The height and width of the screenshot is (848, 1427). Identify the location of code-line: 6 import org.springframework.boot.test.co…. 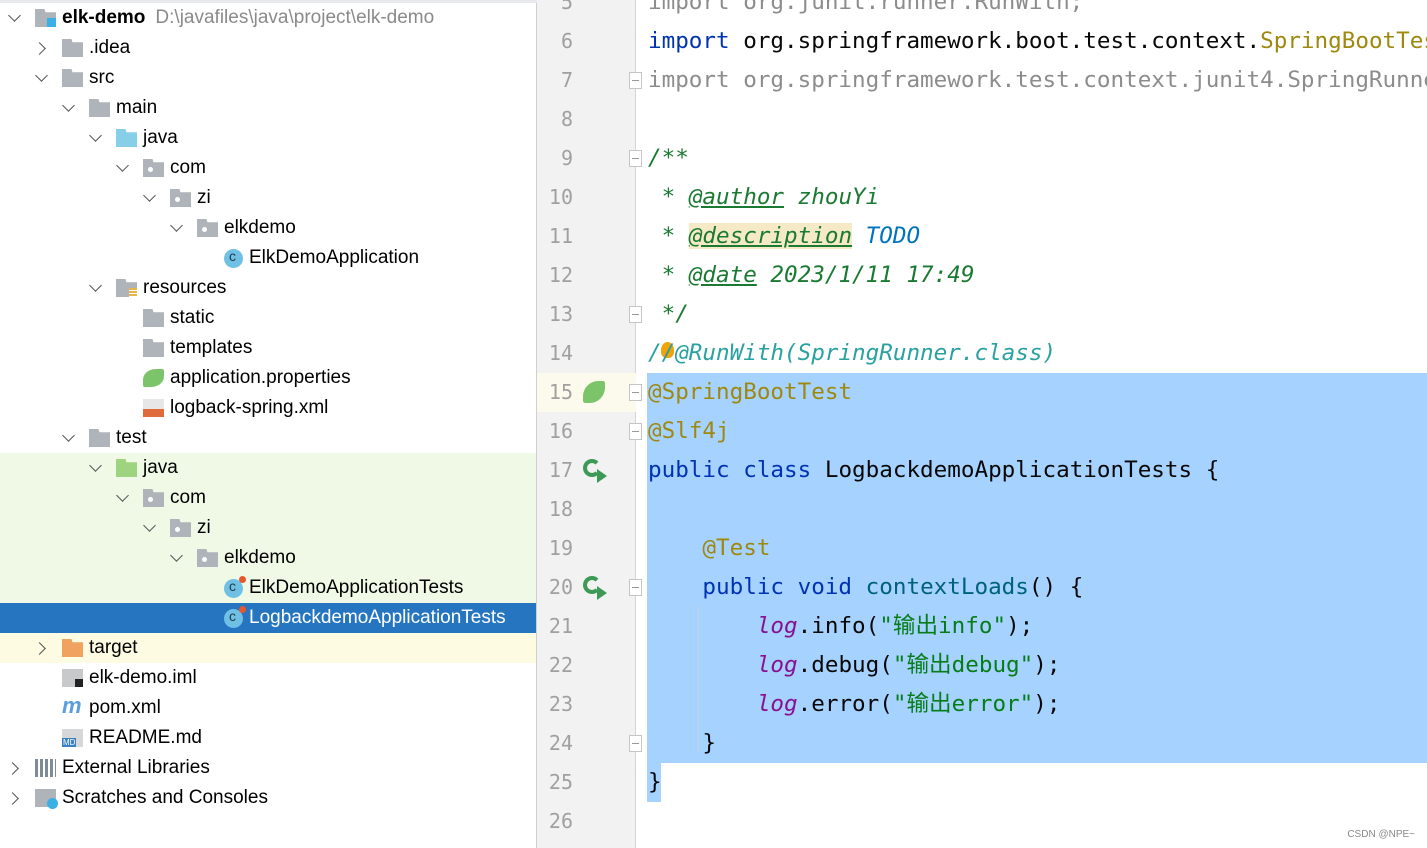
(982, 41).